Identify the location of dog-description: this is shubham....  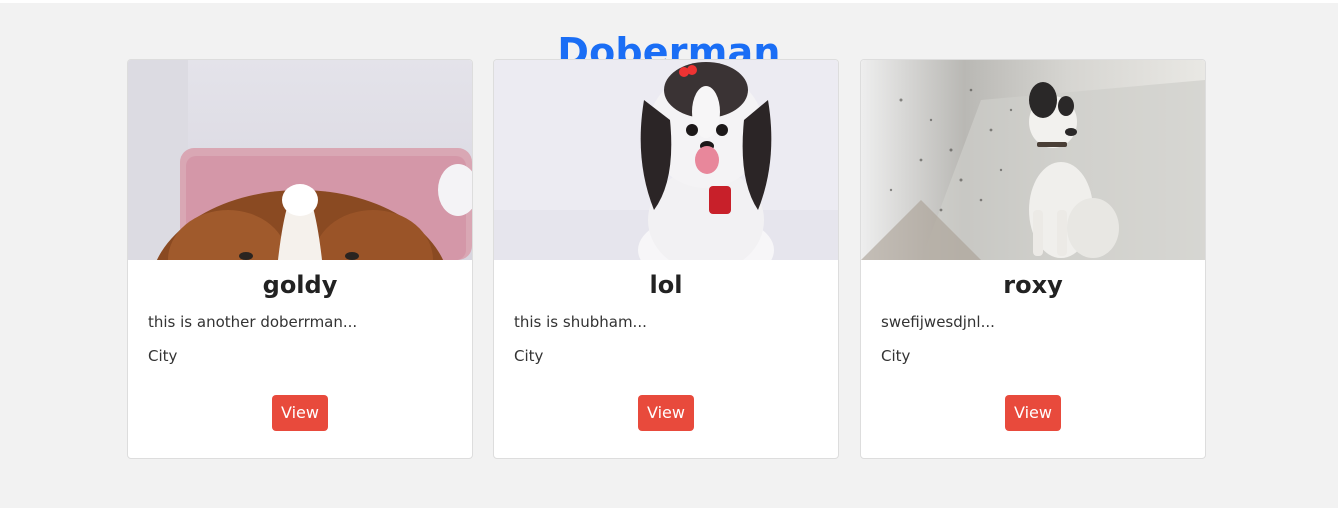
(580, 322).